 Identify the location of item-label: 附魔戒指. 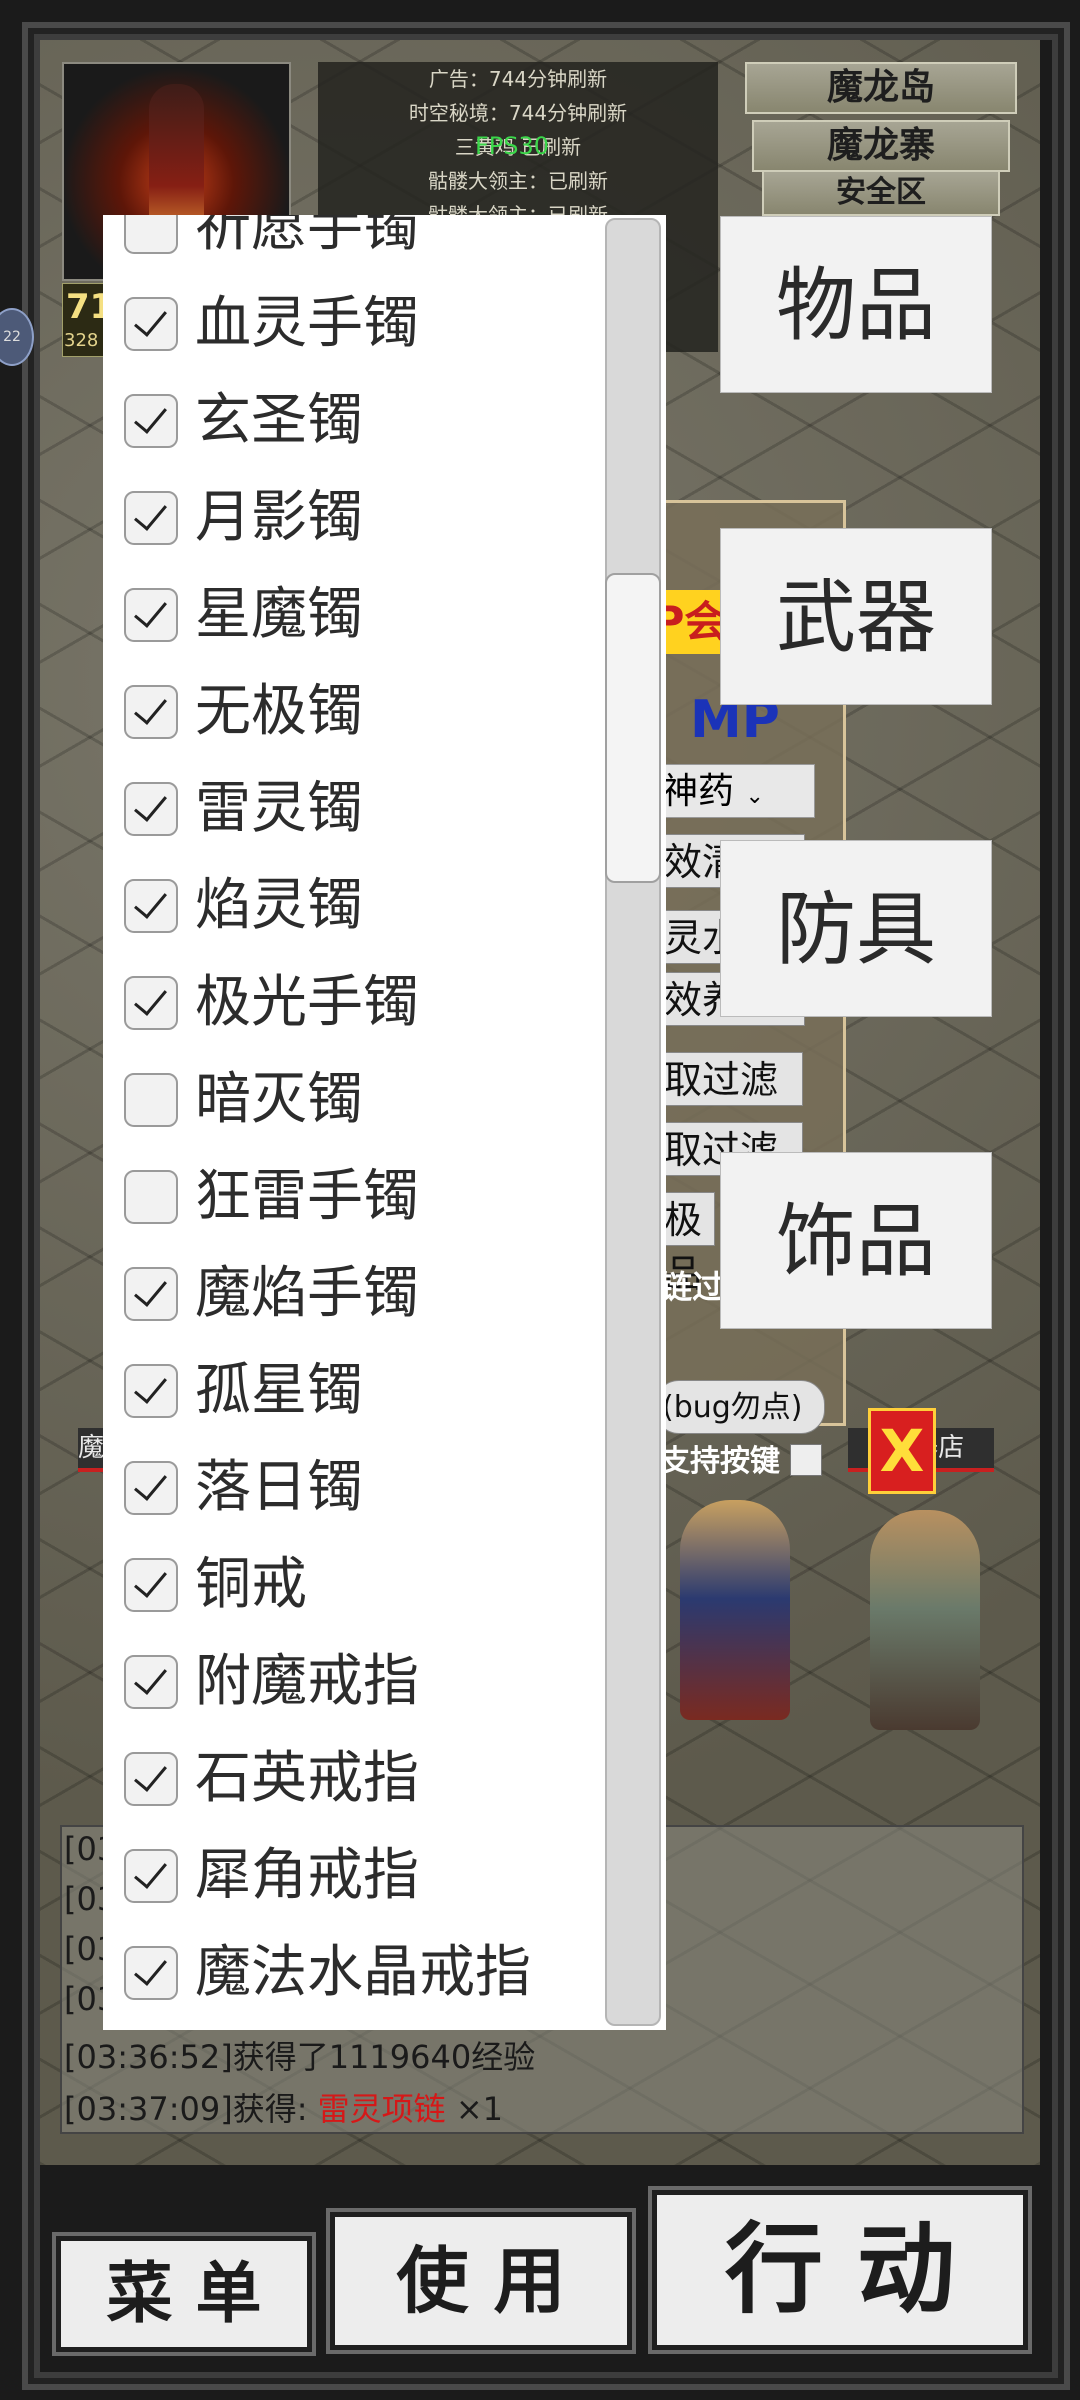
(307, 1681).